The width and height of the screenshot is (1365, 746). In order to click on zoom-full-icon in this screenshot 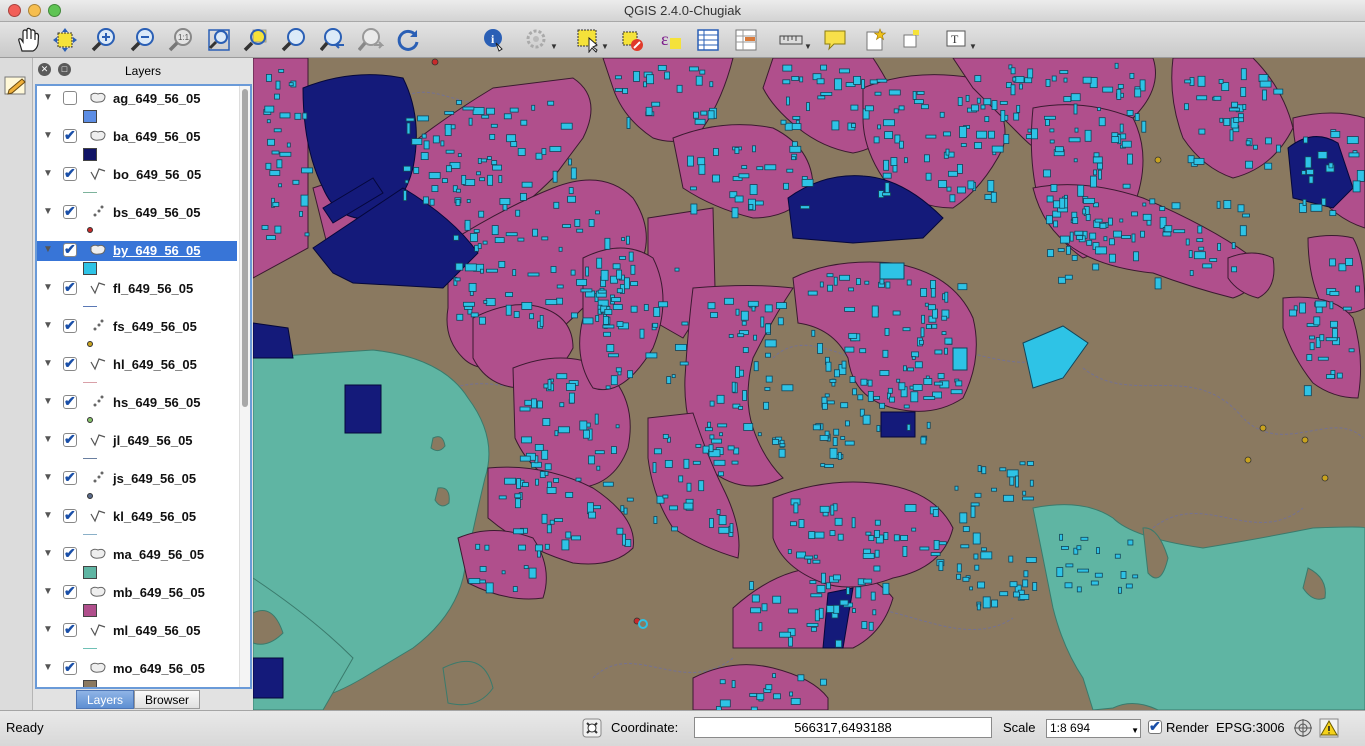, I will do `click(219, 40)`.